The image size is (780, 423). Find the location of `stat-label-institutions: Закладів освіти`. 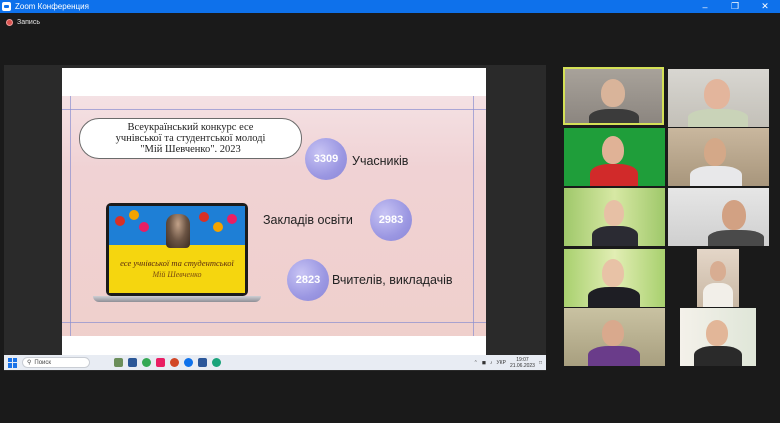

stat-label-institutions: Закладів освіти is located at coordinates (308, 220).